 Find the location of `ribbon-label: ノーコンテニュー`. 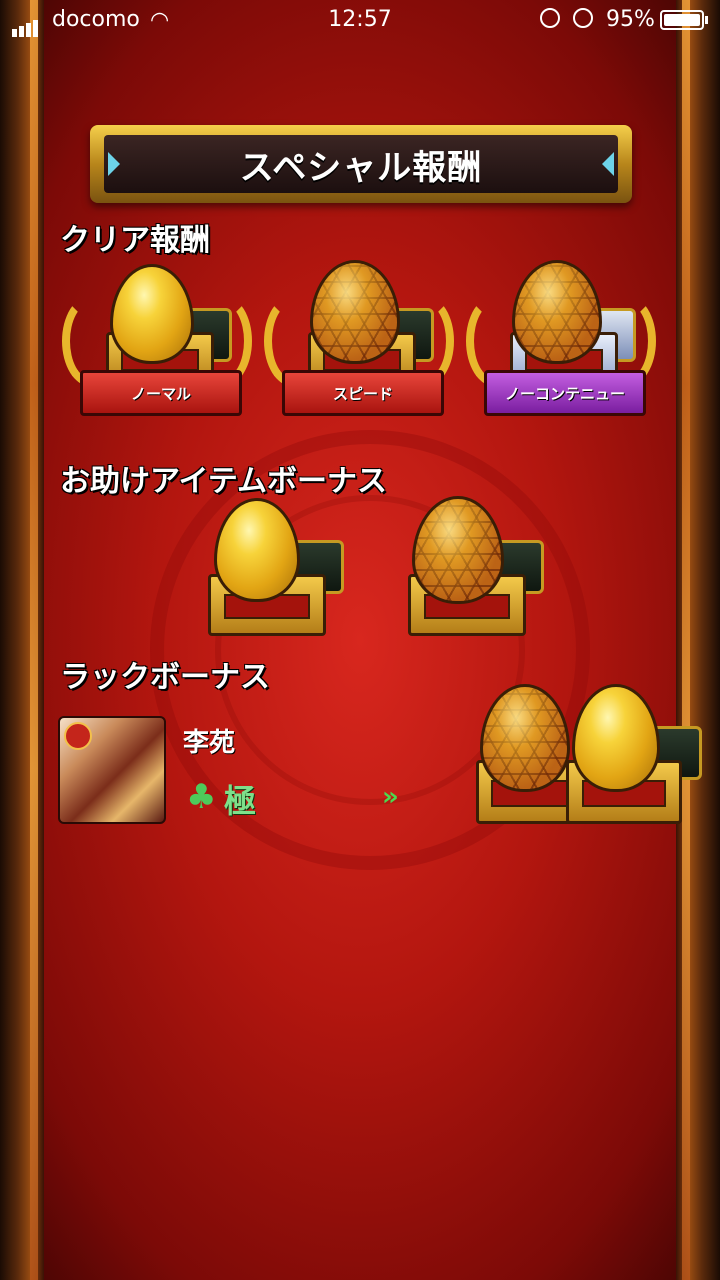

ribbon-label: ノーコンテニュー is located at coordinates (564, 393).